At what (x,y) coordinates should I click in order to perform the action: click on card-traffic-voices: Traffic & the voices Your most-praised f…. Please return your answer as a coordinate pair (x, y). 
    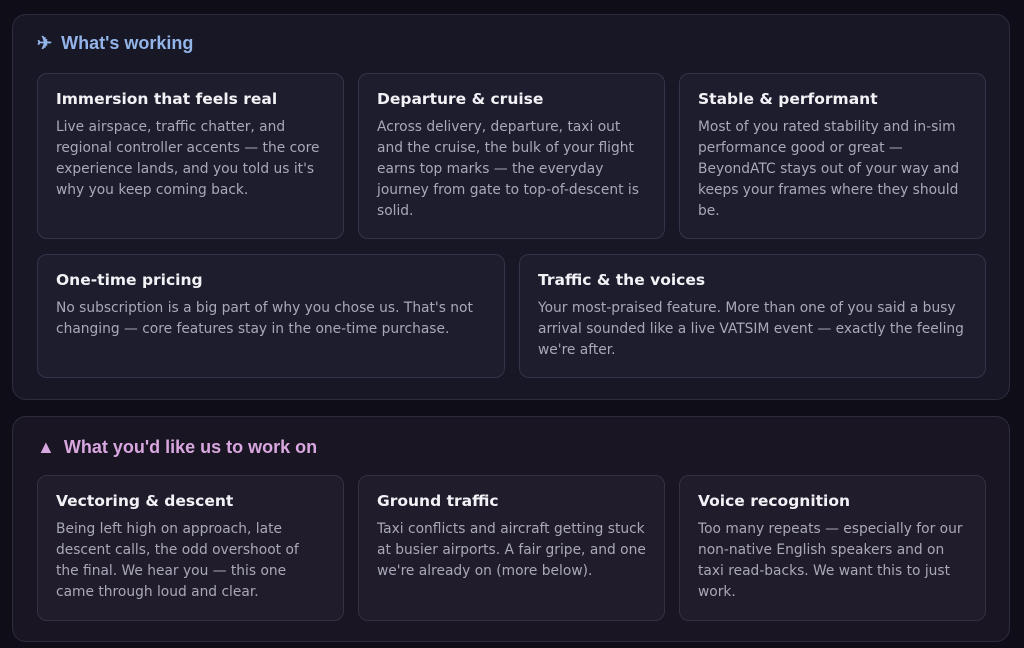
    Looking at the image, I should click on (752, 316).